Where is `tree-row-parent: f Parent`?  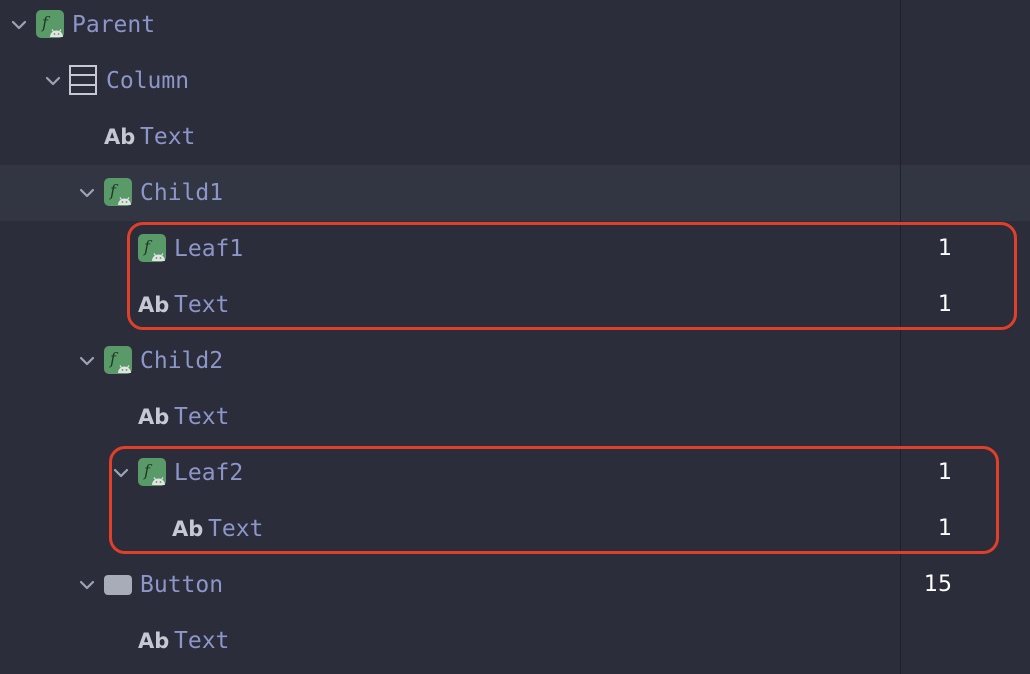
tree-row-parent: f Parent is located at coordinates (515, 26).